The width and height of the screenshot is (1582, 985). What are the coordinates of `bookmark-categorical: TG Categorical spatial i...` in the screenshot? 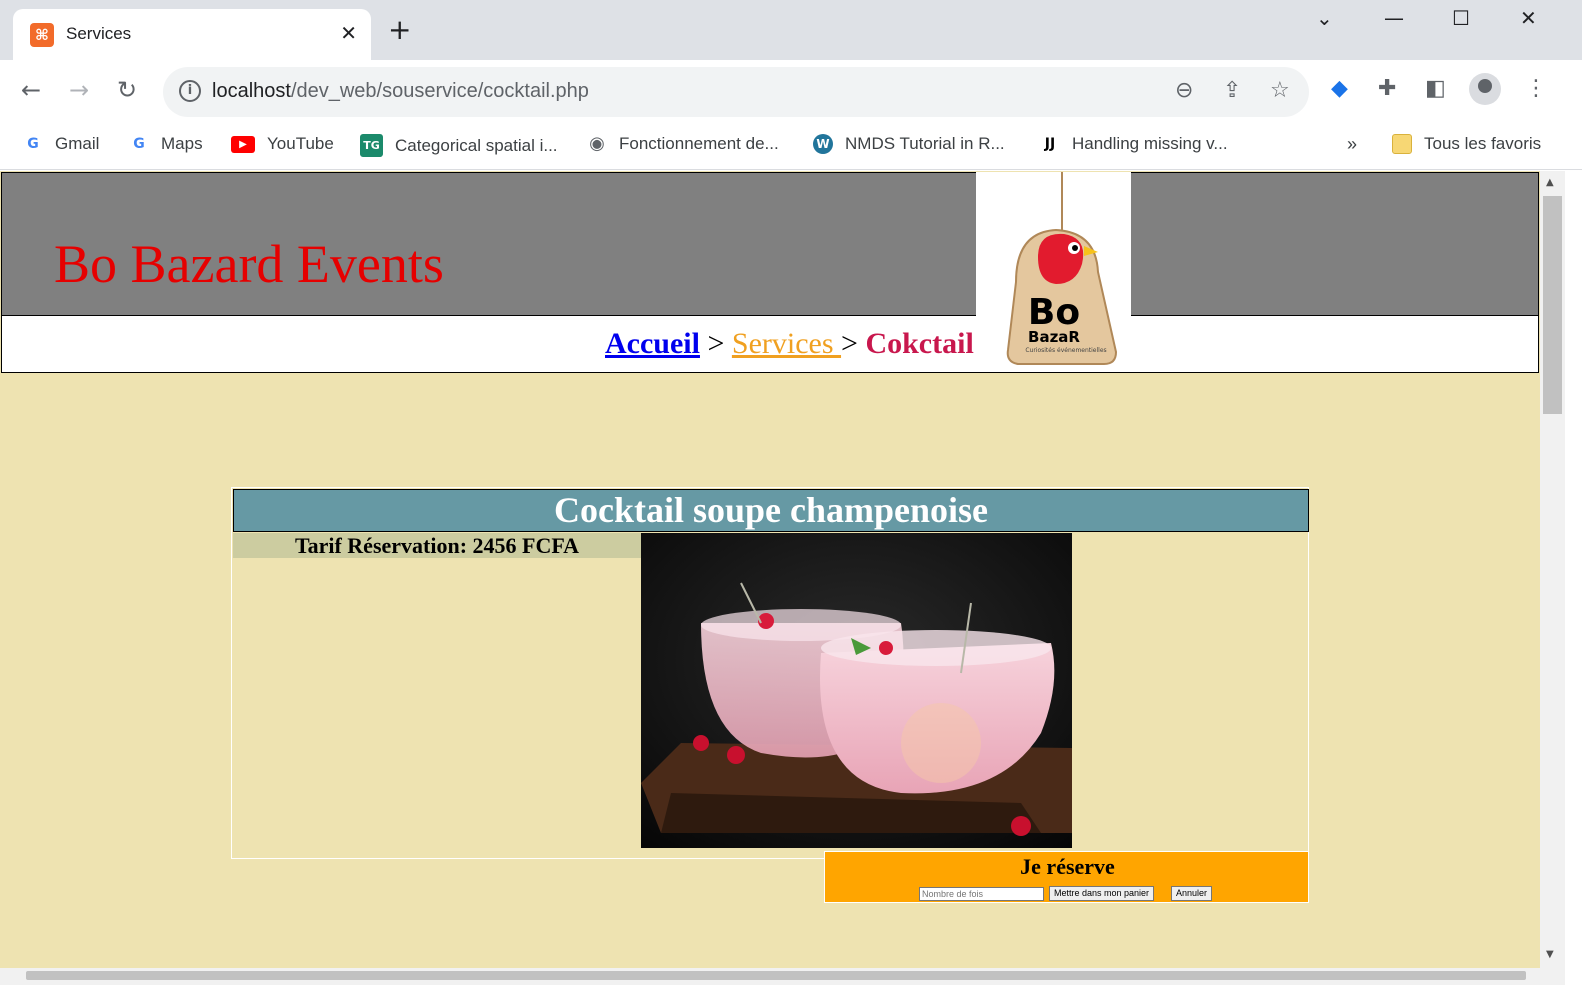 It's located at (459, 145).